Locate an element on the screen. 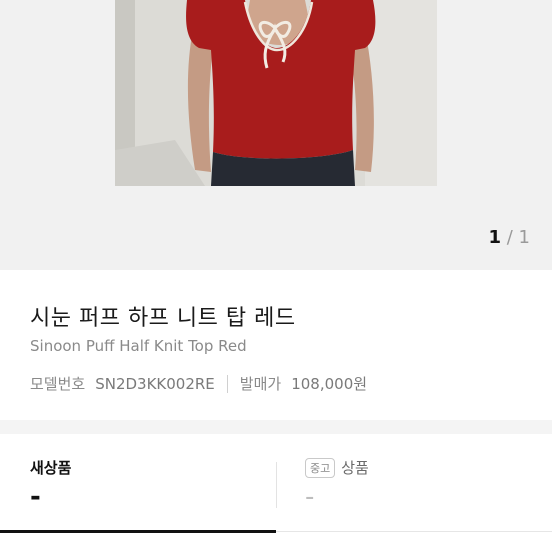 The image size is (552, 552). tab-used-product: 중고 상품 - is located at coordinates (414, 484).